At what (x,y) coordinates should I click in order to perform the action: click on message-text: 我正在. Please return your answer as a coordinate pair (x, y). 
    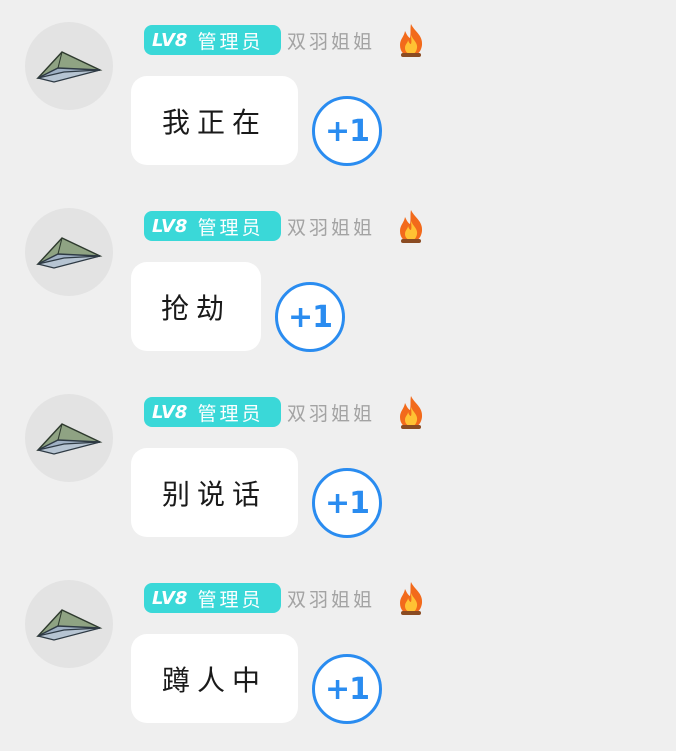
    Looking at the image, I should click on (214, 122).